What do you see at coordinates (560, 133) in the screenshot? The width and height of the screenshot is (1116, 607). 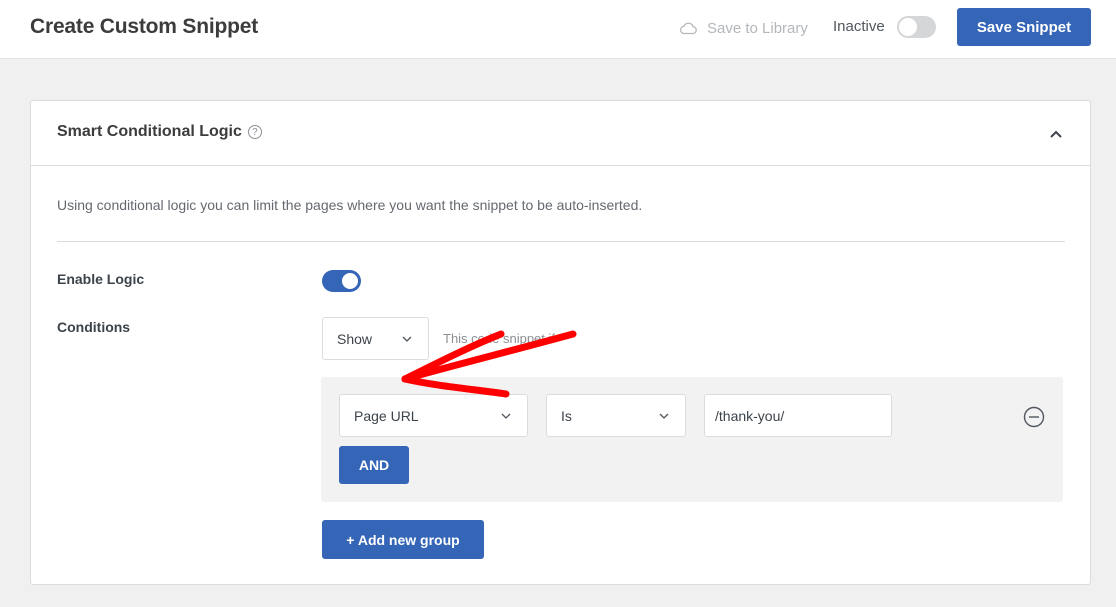 I see `panel-header: Smart Conditional Logic ?` at bounding box center [560, 133].